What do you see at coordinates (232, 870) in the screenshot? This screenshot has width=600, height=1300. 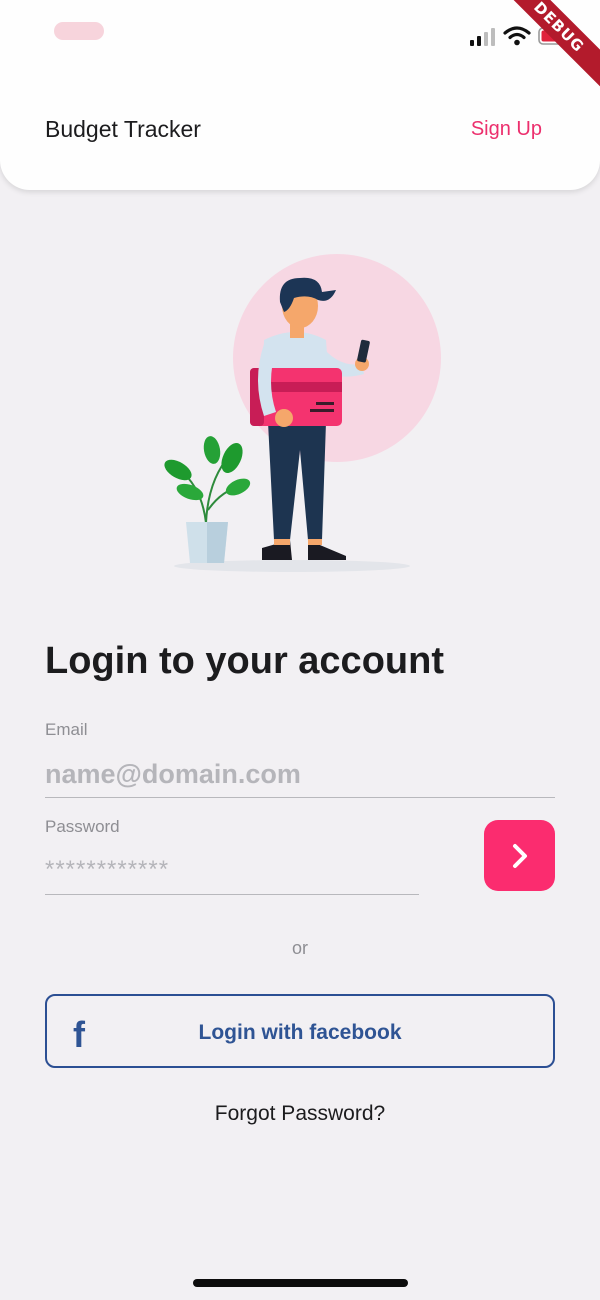 I see `password-input` at bounding box center [232, 870].